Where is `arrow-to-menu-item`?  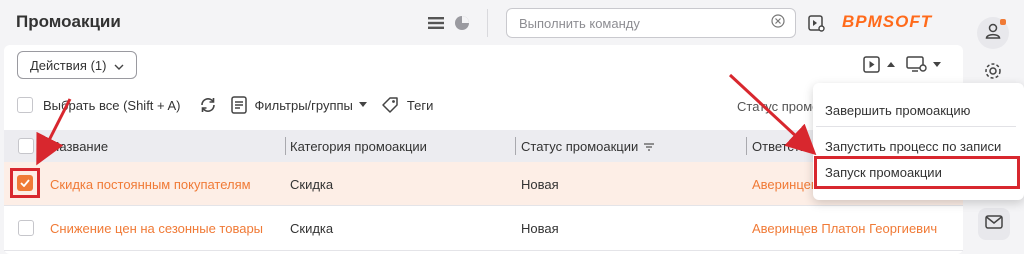 arrow-to-menu-item is located at coordinates (772, 114).